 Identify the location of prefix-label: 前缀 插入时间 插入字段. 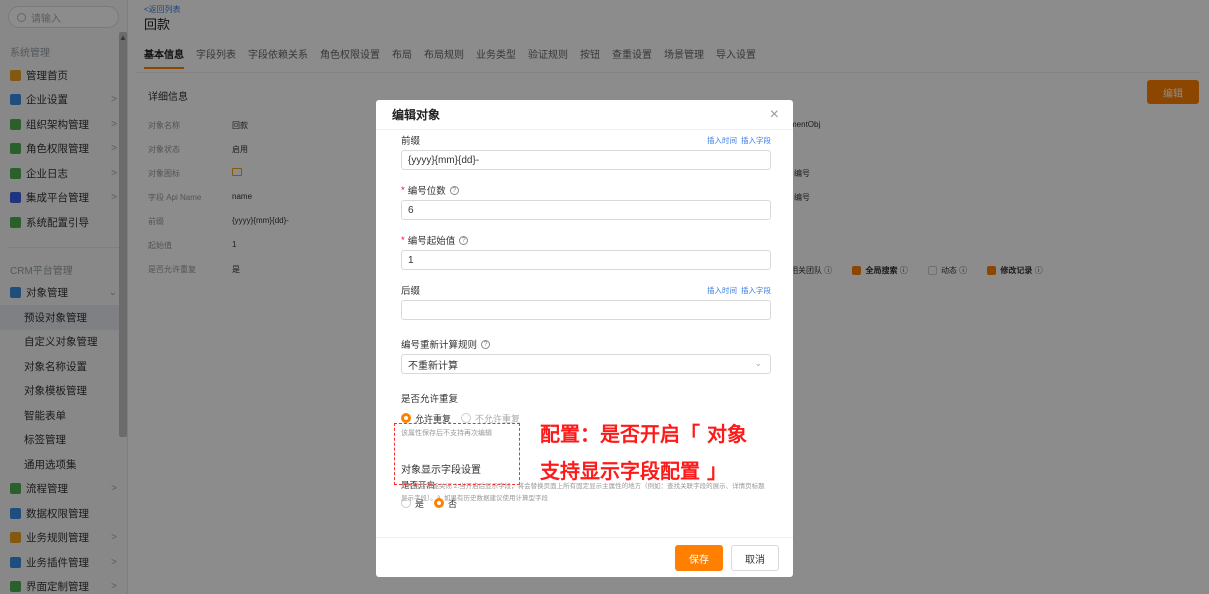
(586, 141).